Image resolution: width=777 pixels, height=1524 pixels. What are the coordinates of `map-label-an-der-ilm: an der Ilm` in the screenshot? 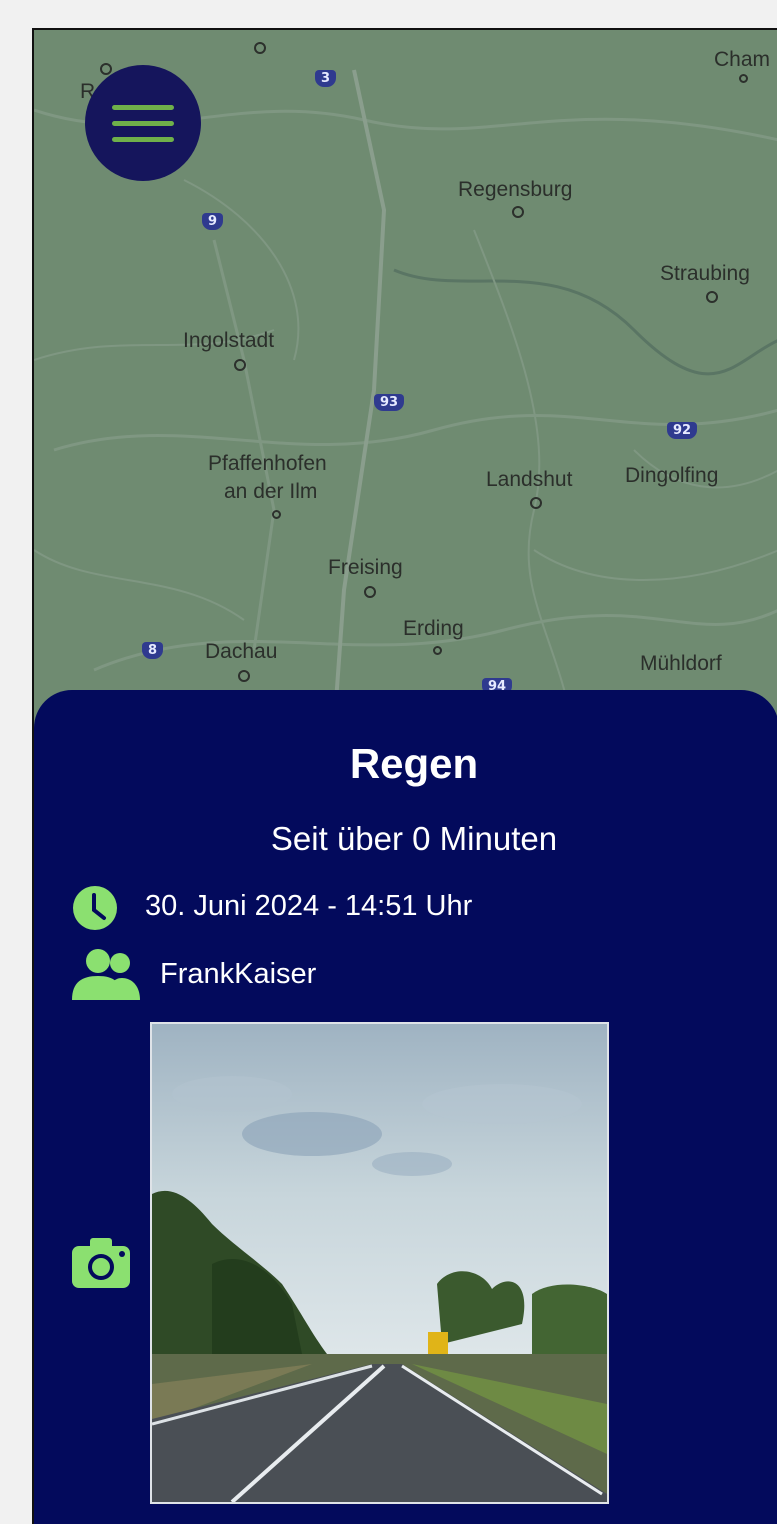 It's located at (271, 491).